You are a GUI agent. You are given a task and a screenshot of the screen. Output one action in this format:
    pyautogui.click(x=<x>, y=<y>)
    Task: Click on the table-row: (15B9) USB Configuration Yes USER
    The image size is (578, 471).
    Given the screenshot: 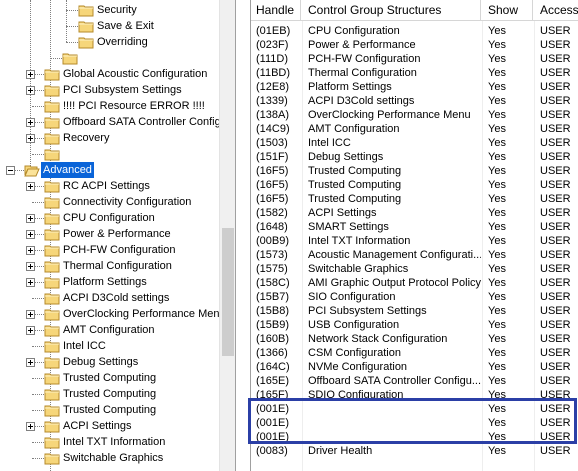 What is the action you would take?
    pyautogui.click(x=414, y=325)
    